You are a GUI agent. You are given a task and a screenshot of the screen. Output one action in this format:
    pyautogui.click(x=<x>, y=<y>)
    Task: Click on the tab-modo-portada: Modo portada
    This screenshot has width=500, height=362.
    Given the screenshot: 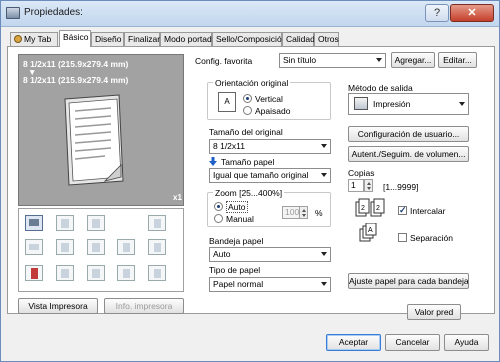 What is the action you would take?
    pyautogui.click(x=188, y=39)
    